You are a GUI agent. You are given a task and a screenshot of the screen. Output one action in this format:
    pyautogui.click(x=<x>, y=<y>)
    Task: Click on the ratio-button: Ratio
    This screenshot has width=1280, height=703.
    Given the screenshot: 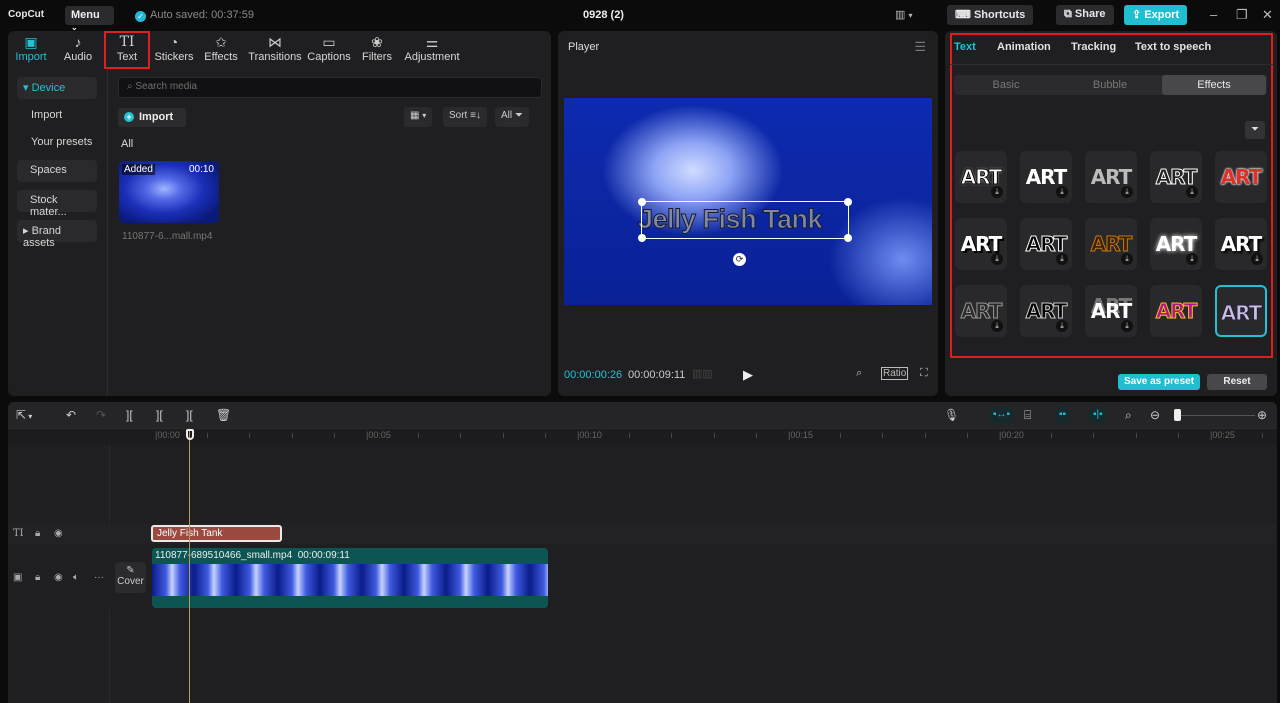 What is the action you would take?
    pyautogui.click(x=895, y=373)
    